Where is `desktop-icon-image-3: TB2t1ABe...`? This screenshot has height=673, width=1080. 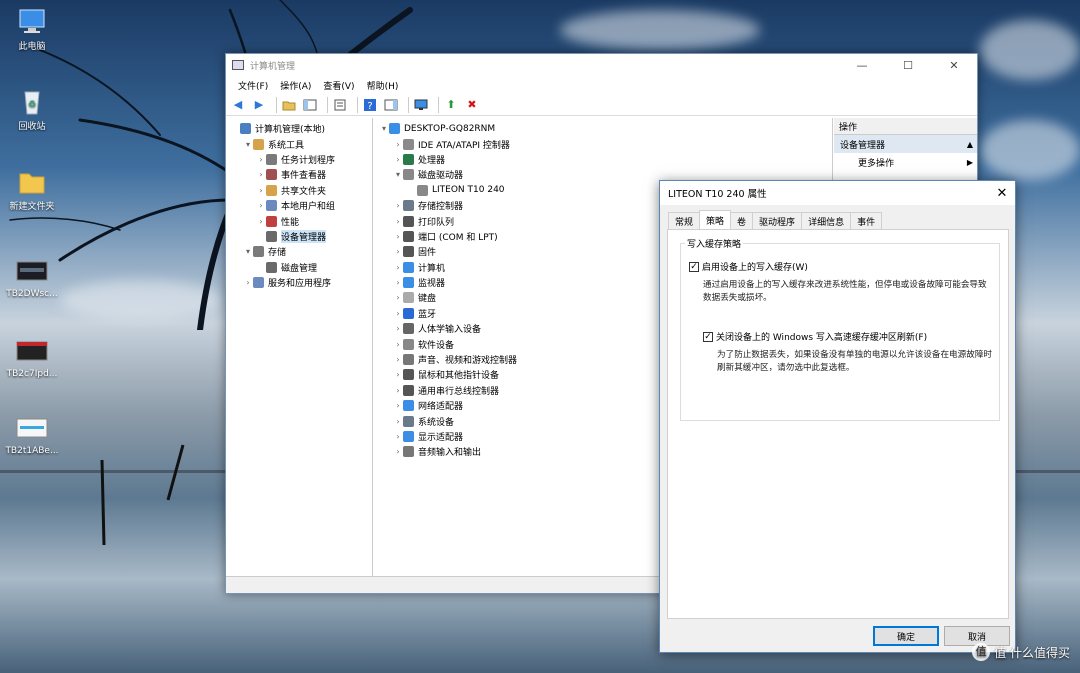
desktop-icon-image-3: TB2t1ABe... is located at coordinates (32, 435).